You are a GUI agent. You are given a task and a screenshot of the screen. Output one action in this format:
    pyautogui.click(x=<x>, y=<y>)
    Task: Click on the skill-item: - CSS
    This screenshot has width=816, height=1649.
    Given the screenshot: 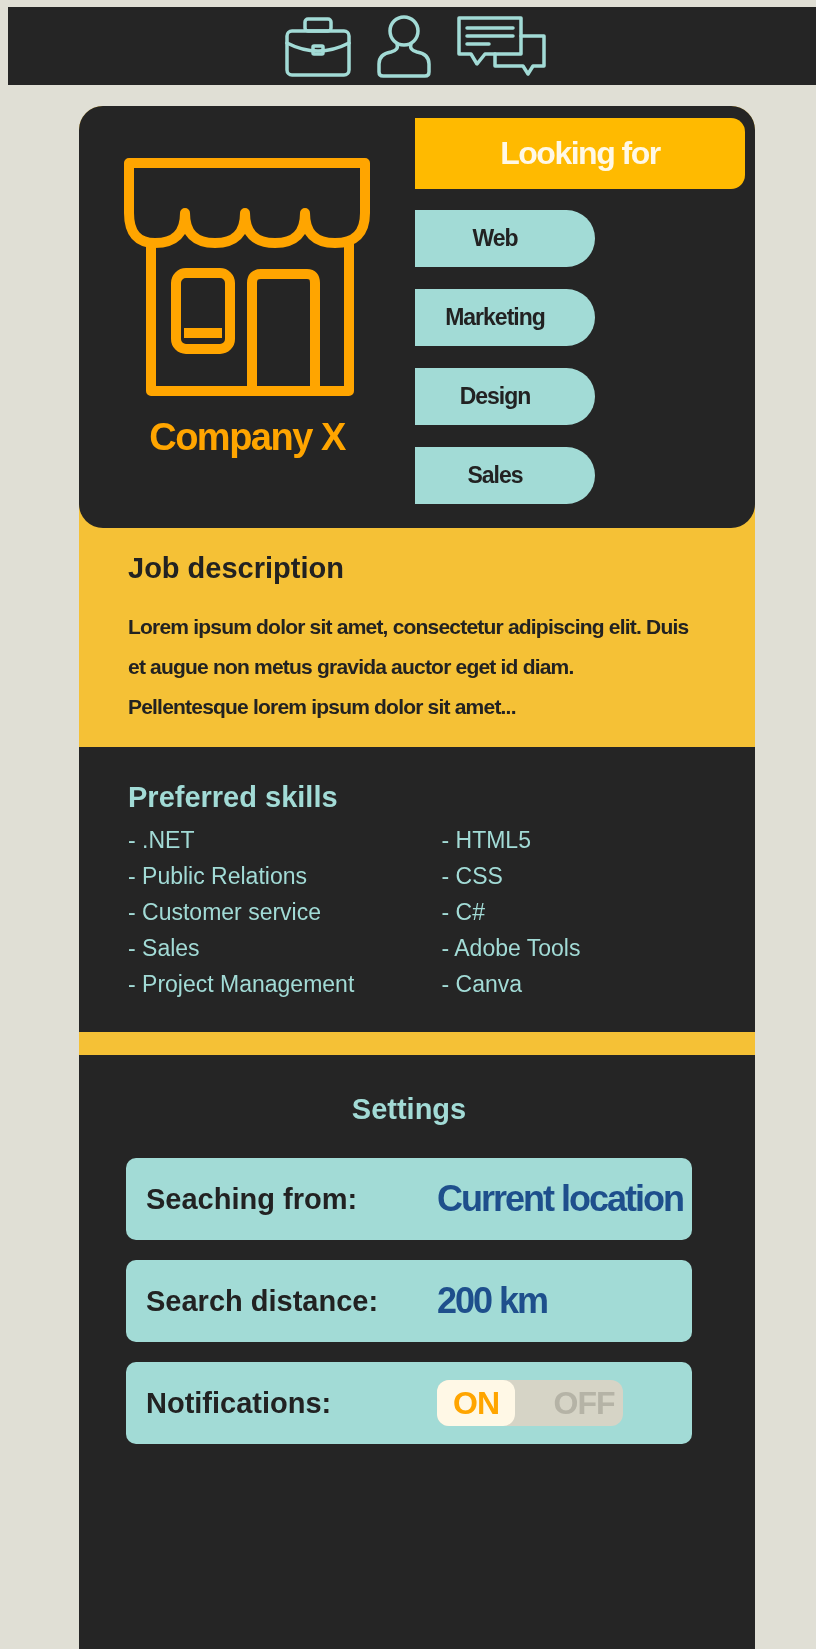 What is the action you would take?
    pyautogui.click(x=472, y=876)
    